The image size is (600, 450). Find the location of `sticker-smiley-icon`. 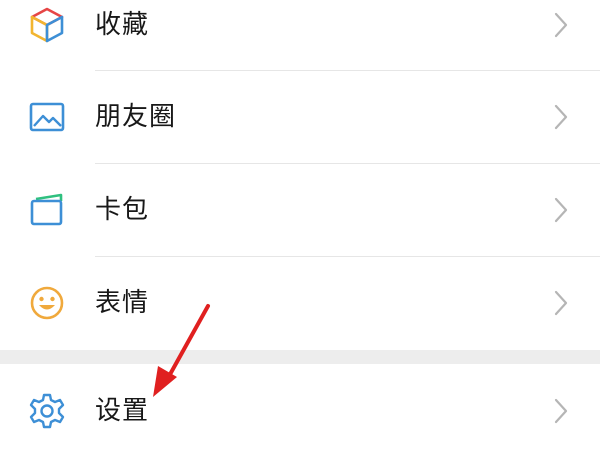

sticker-smiley-icon is located at coordinates (47, 303).